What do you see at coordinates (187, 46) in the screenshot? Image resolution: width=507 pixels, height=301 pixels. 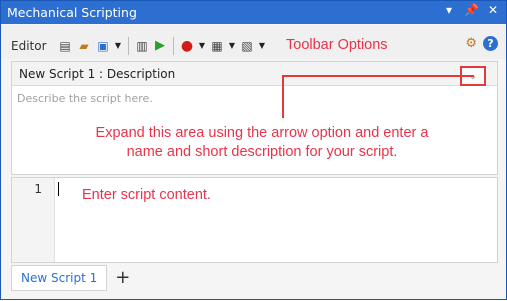 I see `record-icon: ●` at bounding box center [187, 46].